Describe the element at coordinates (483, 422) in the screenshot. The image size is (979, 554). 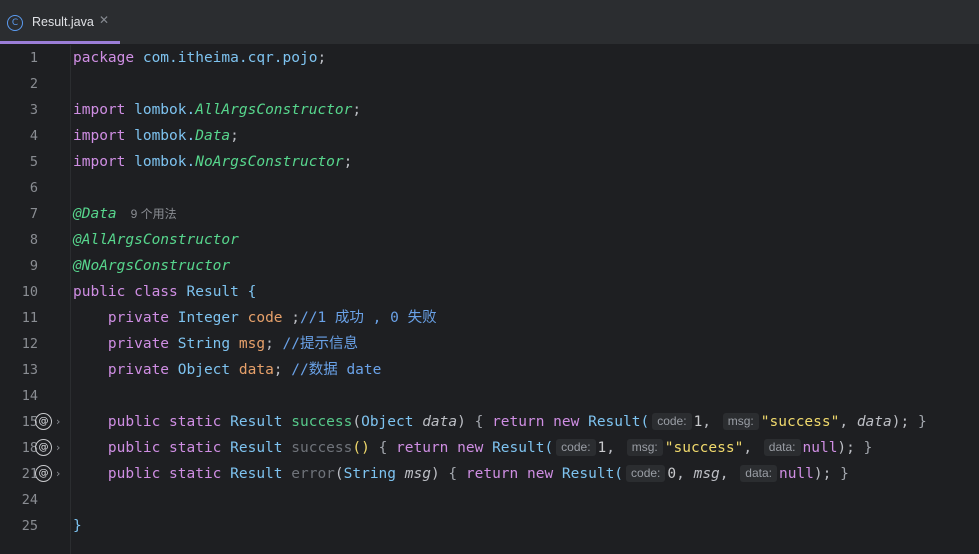
I see `open-brace: {` at that location.